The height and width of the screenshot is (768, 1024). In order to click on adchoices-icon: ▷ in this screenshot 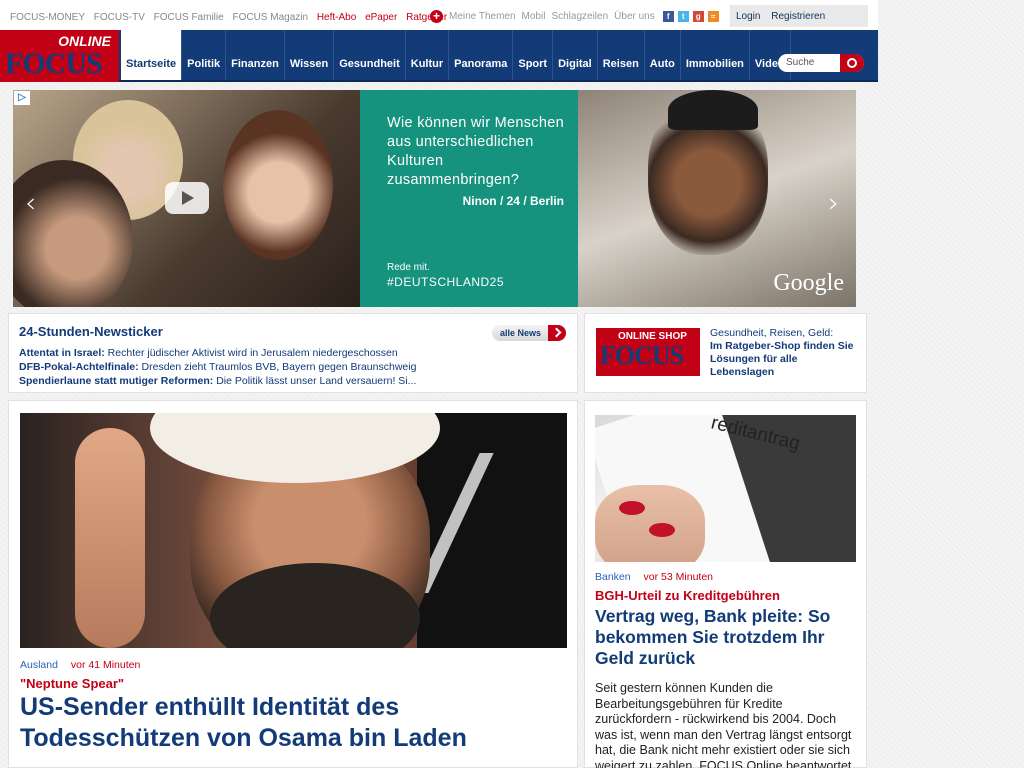, I will do `click(22, 98)`.